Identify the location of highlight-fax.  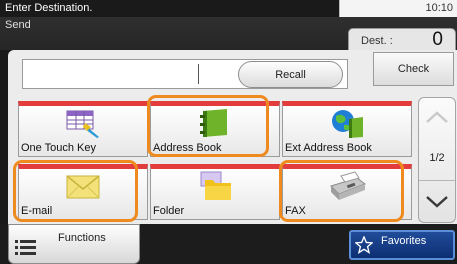
(341, 191).